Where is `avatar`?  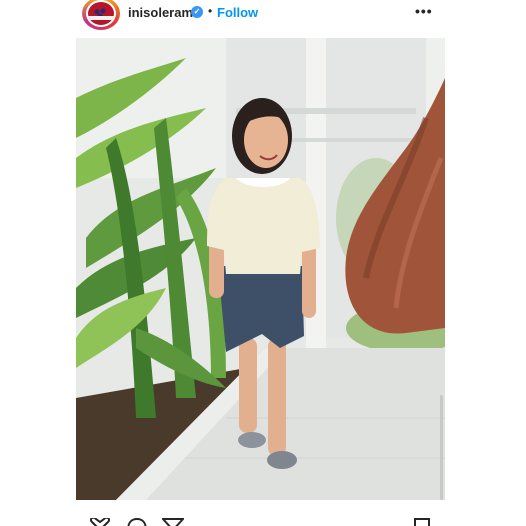
avatar is located at coordinates (101, 15).